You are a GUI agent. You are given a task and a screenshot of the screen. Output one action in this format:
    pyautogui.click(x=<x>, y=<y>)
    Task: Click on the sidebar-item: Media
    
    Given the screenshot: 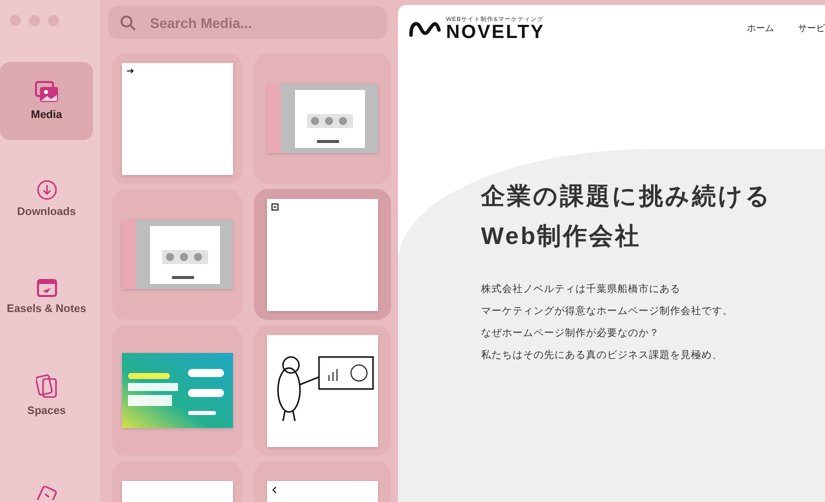 What is the action you would take?
    pyautogui.click(x=46, y=101)
    